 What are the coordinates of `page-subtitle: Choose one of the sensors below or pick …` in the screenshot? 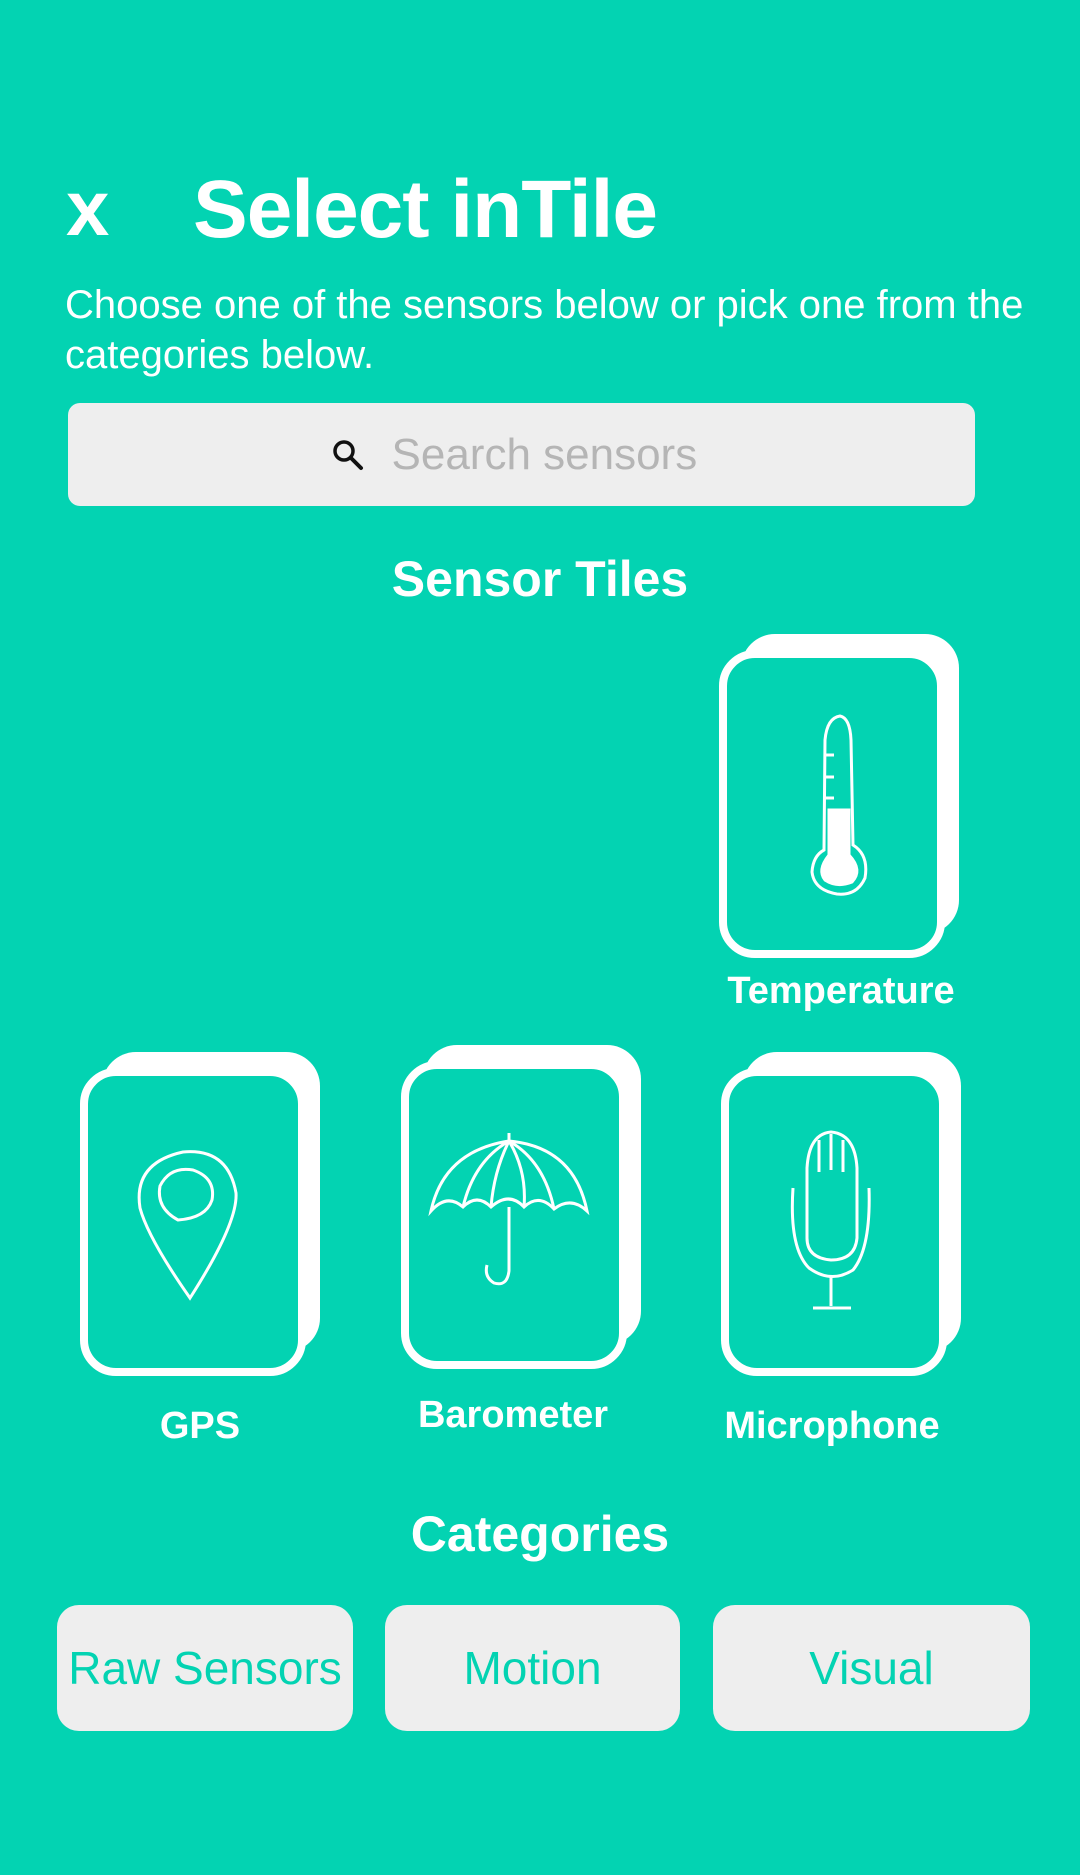 It's located at (544, 330).